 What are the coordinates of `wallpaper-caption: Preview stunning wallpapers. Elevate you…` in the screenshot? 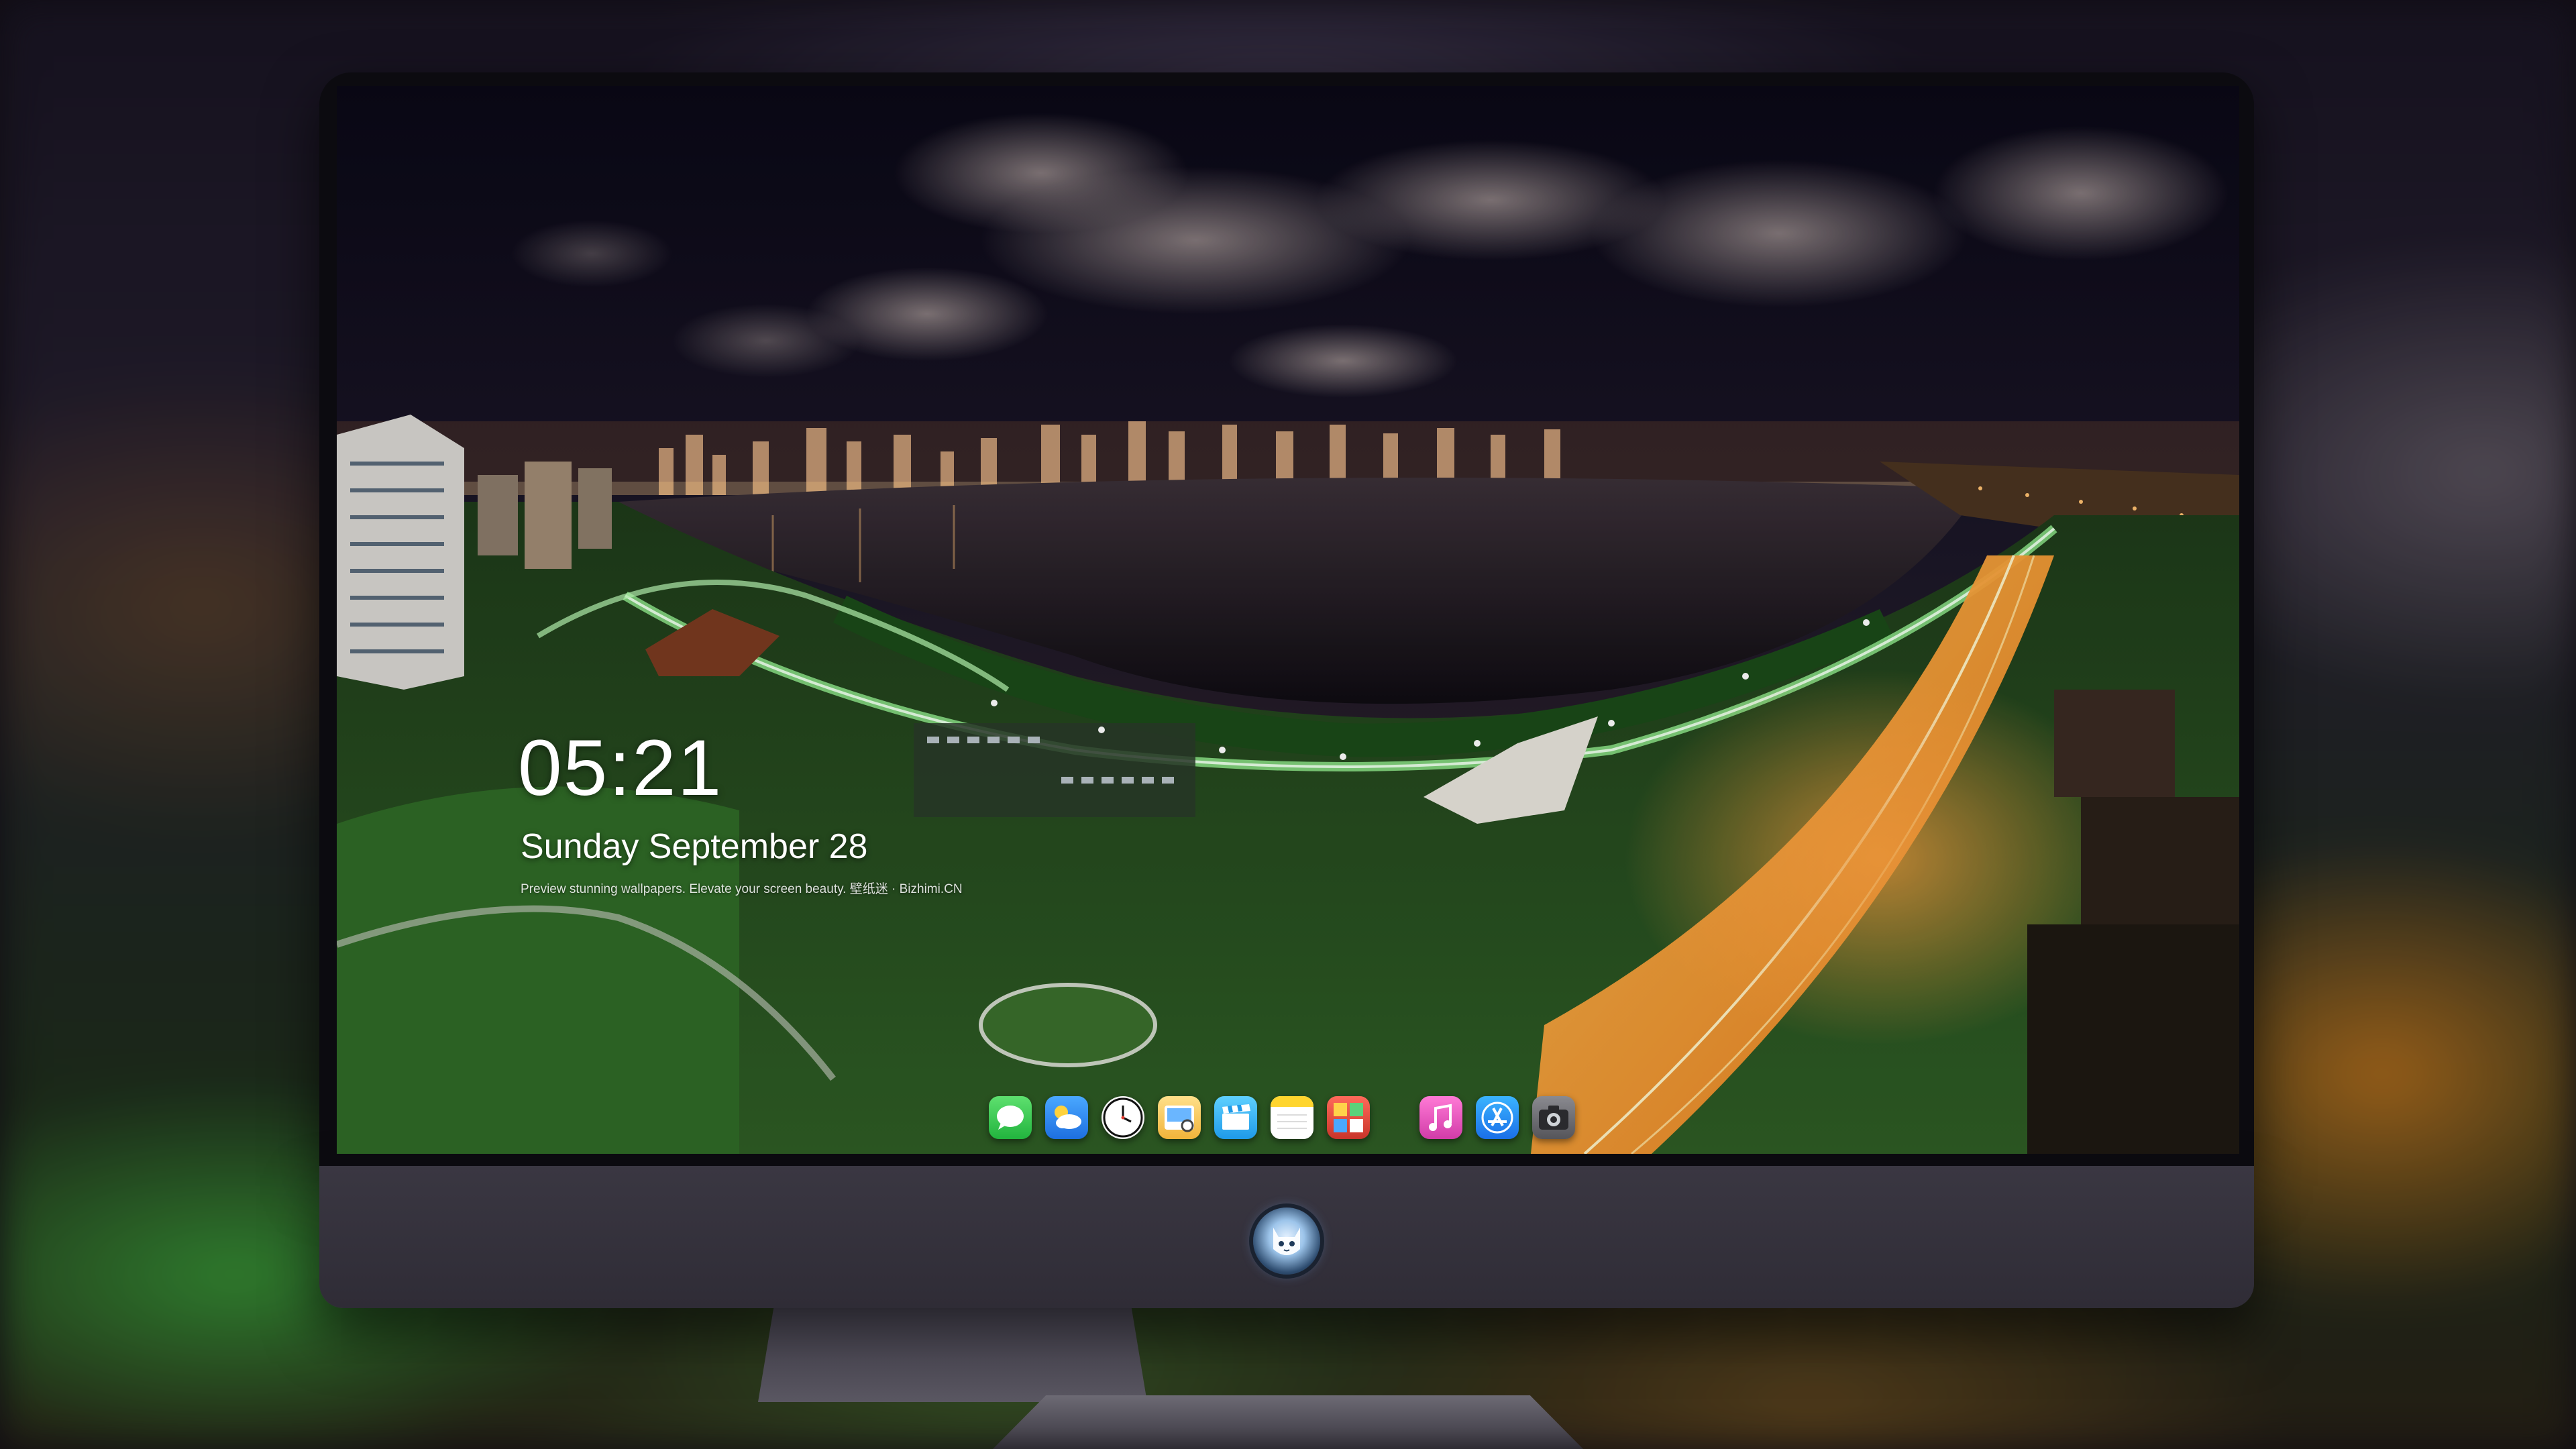 It's located at (742, 889).